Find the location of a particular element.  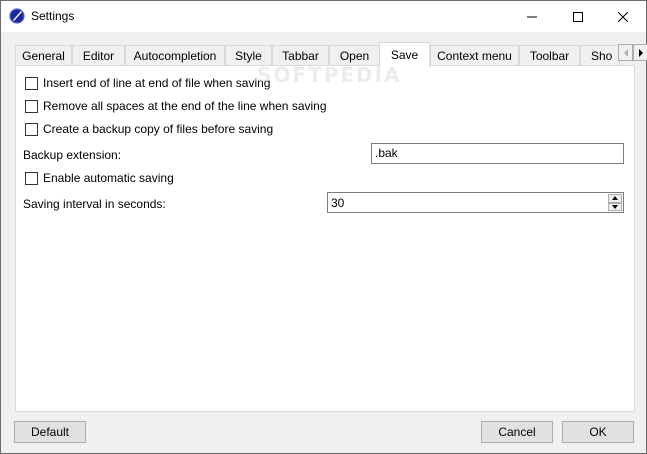

window-title: Settings is located at coordinates (53, 16).